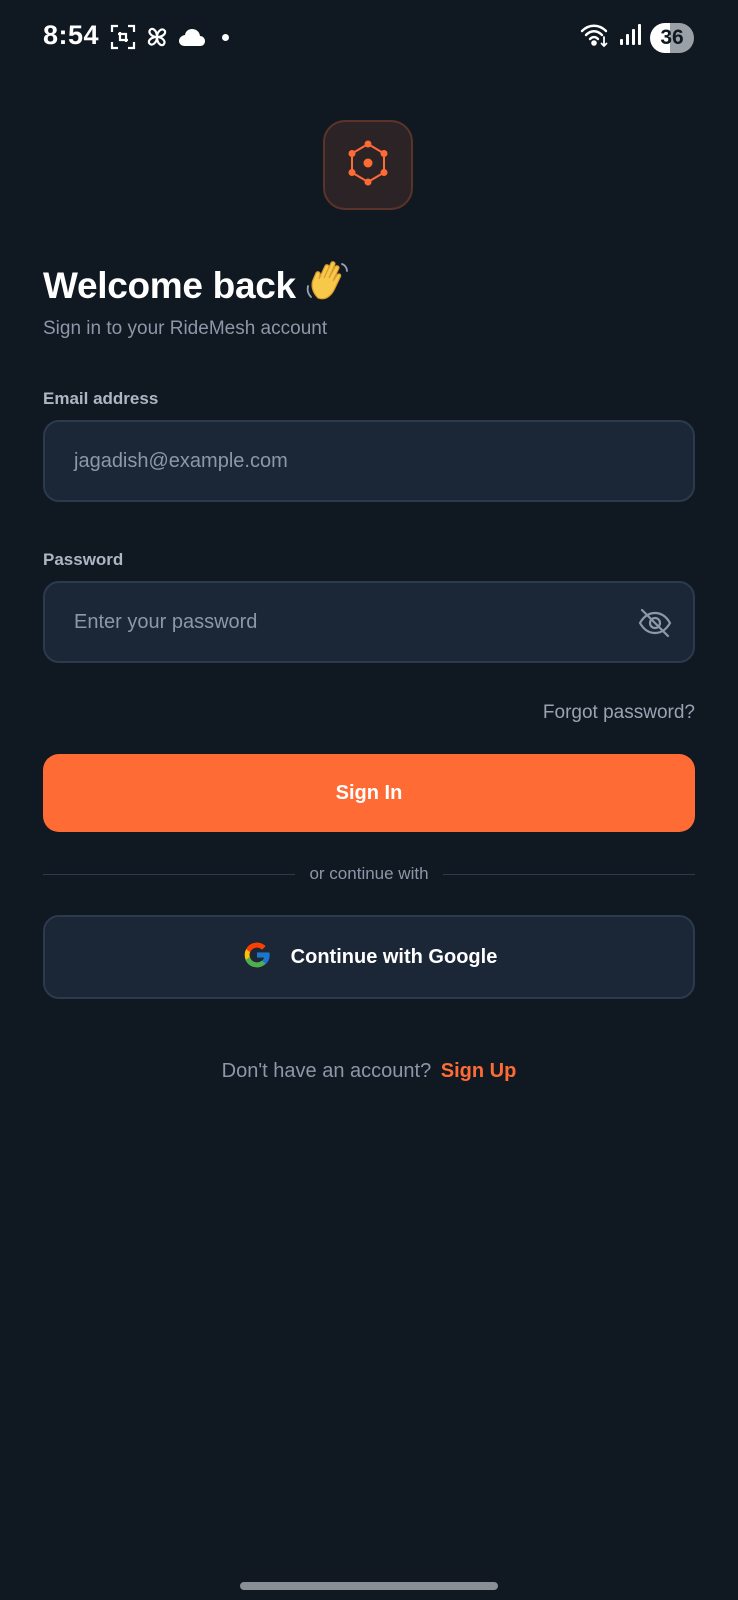 This screenshot has height=1600, width=738. I want to click on email-placeholder: jagadish@example.com, so click(181, 460).